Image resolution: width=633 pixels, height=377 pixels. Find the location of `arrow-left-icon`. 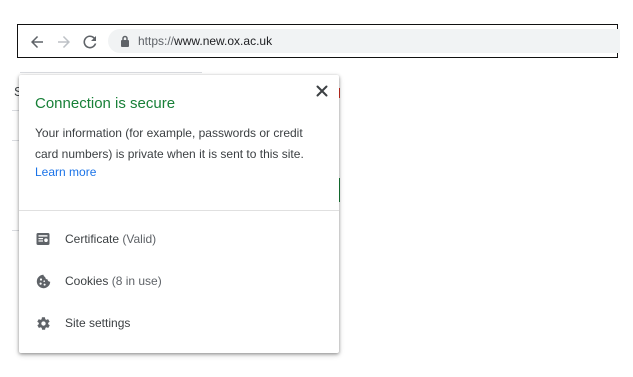

arrow-left-icon is located at coordinates (37, 42).